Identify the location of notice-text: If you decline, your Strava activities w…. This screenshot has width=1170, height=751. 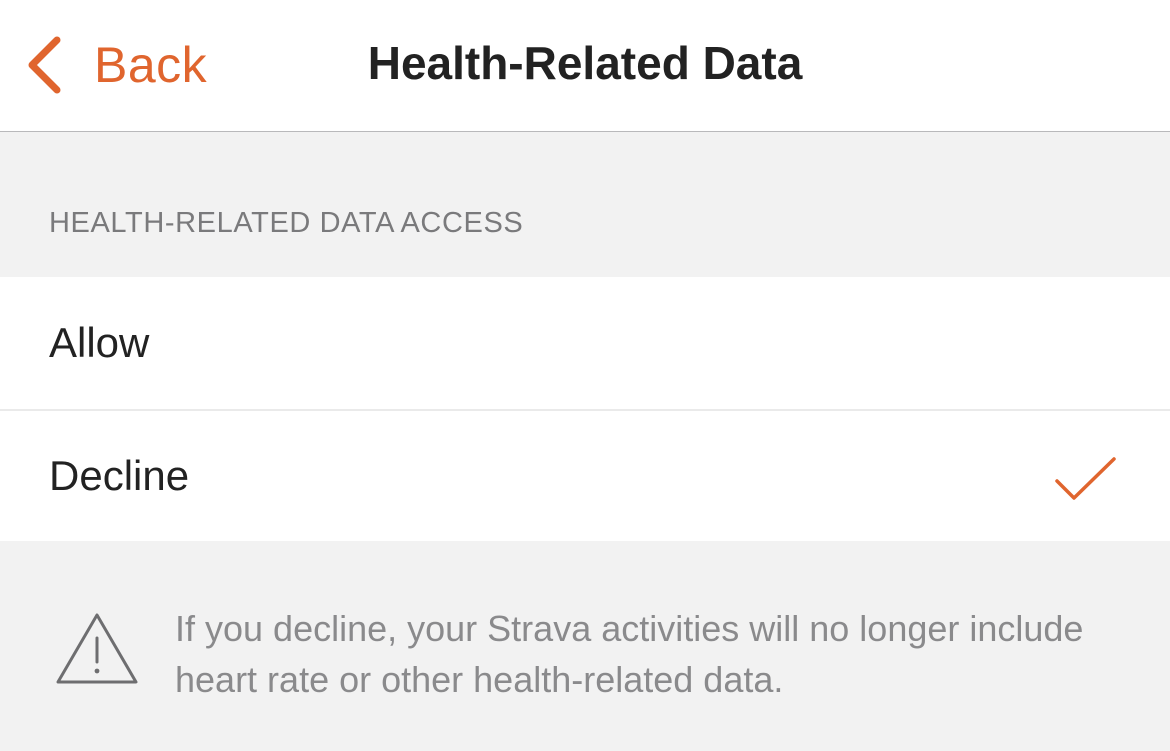
(629, 654).